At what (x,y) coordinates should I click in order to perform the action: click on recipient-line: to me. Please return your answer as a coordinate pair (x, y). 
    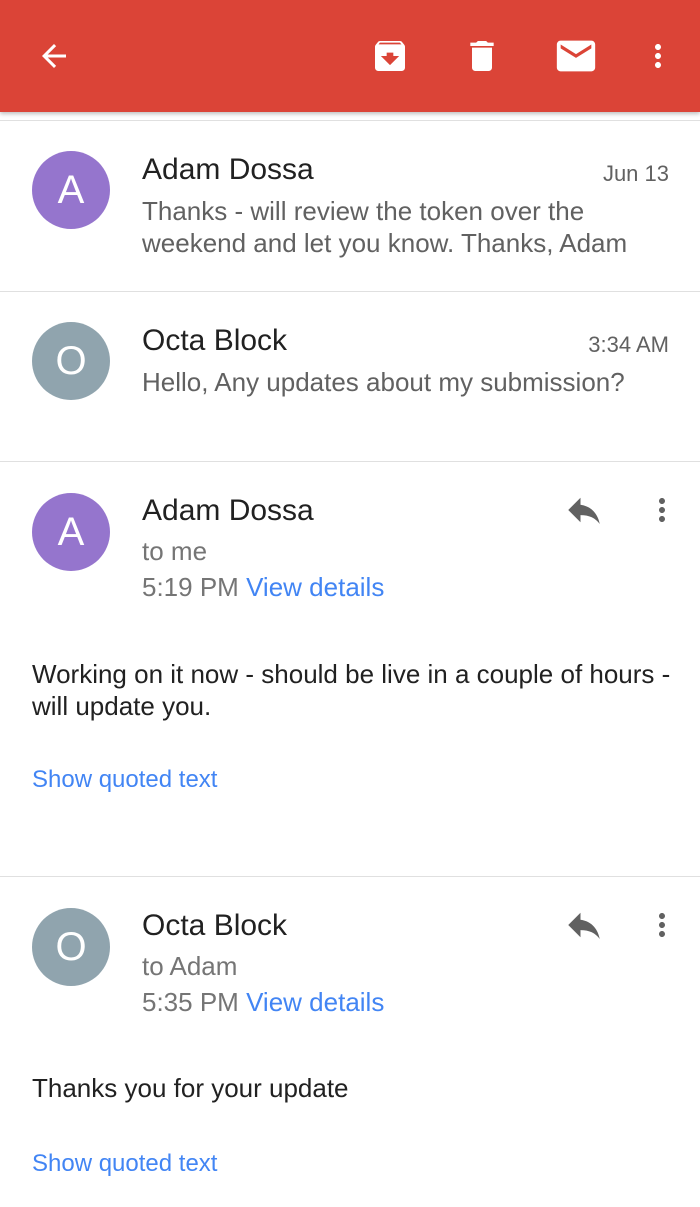
    Looking at the image, I should click on (175, 551).